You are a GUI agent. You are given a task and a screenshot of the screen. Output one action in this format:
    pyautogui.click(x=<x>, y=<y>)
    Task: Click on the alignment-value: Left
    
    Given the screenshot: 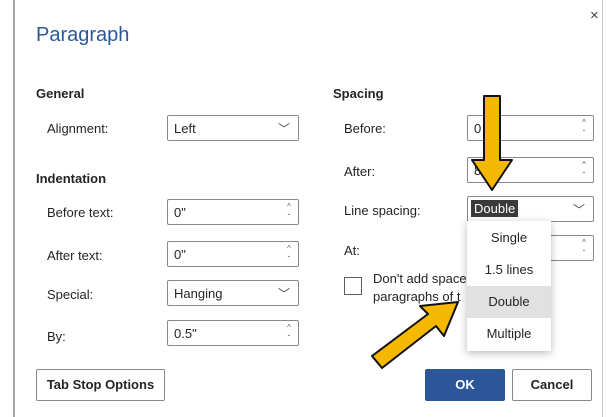 What is the action you would take?
    pyautogui.click(x=185, y=128)
    